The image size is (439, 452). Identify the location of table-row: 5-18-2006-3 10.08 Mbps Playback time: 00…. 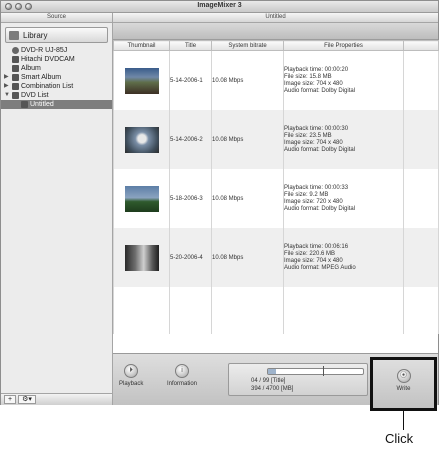
(276, 198).